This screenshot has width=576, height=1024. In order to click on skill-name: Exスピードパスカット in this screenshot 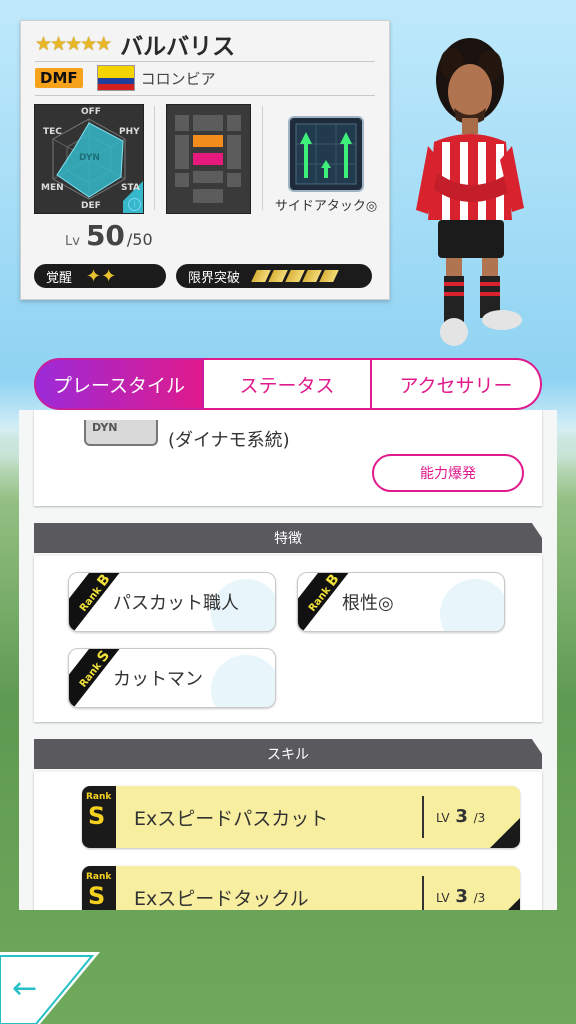, I will do `click(231, 819)`.